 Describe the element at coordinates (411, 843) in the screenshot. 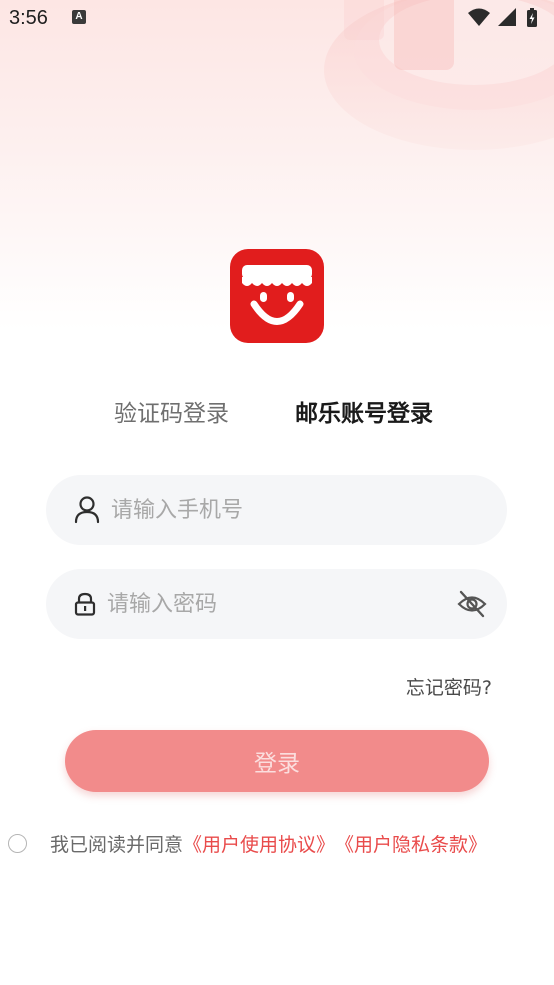

I see `privacy-policy-link: 《用户隐私条款》` at that location.